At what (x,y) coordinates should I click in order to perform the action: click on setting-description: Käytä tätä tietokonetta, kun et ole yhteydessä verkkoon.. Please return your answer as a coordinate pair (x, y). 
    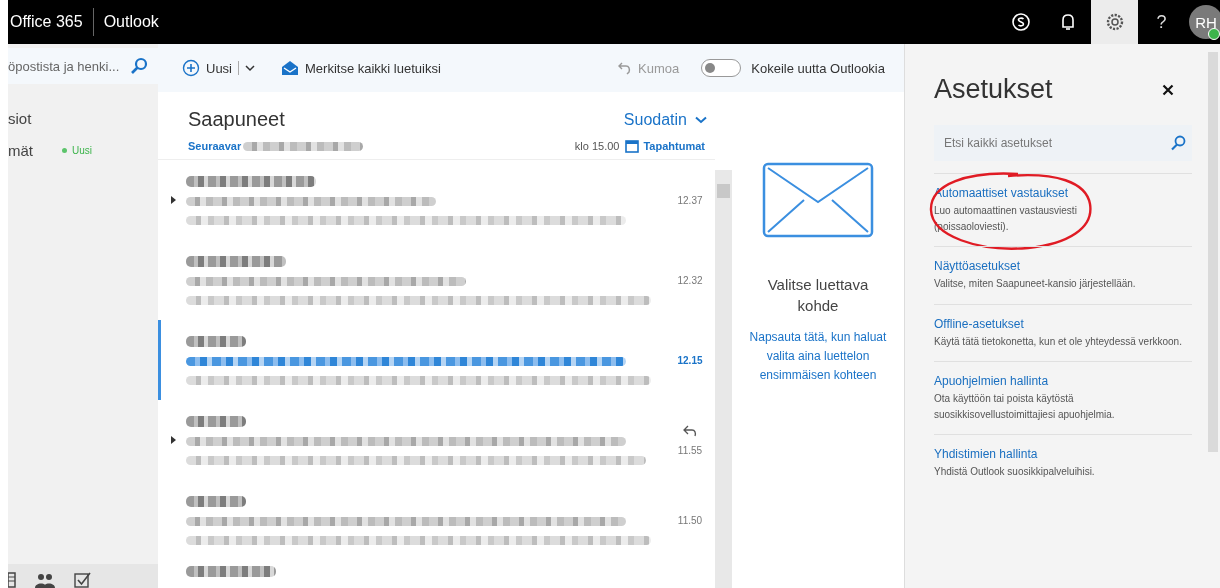
    Looking at the image, I should click on (1058, 341).